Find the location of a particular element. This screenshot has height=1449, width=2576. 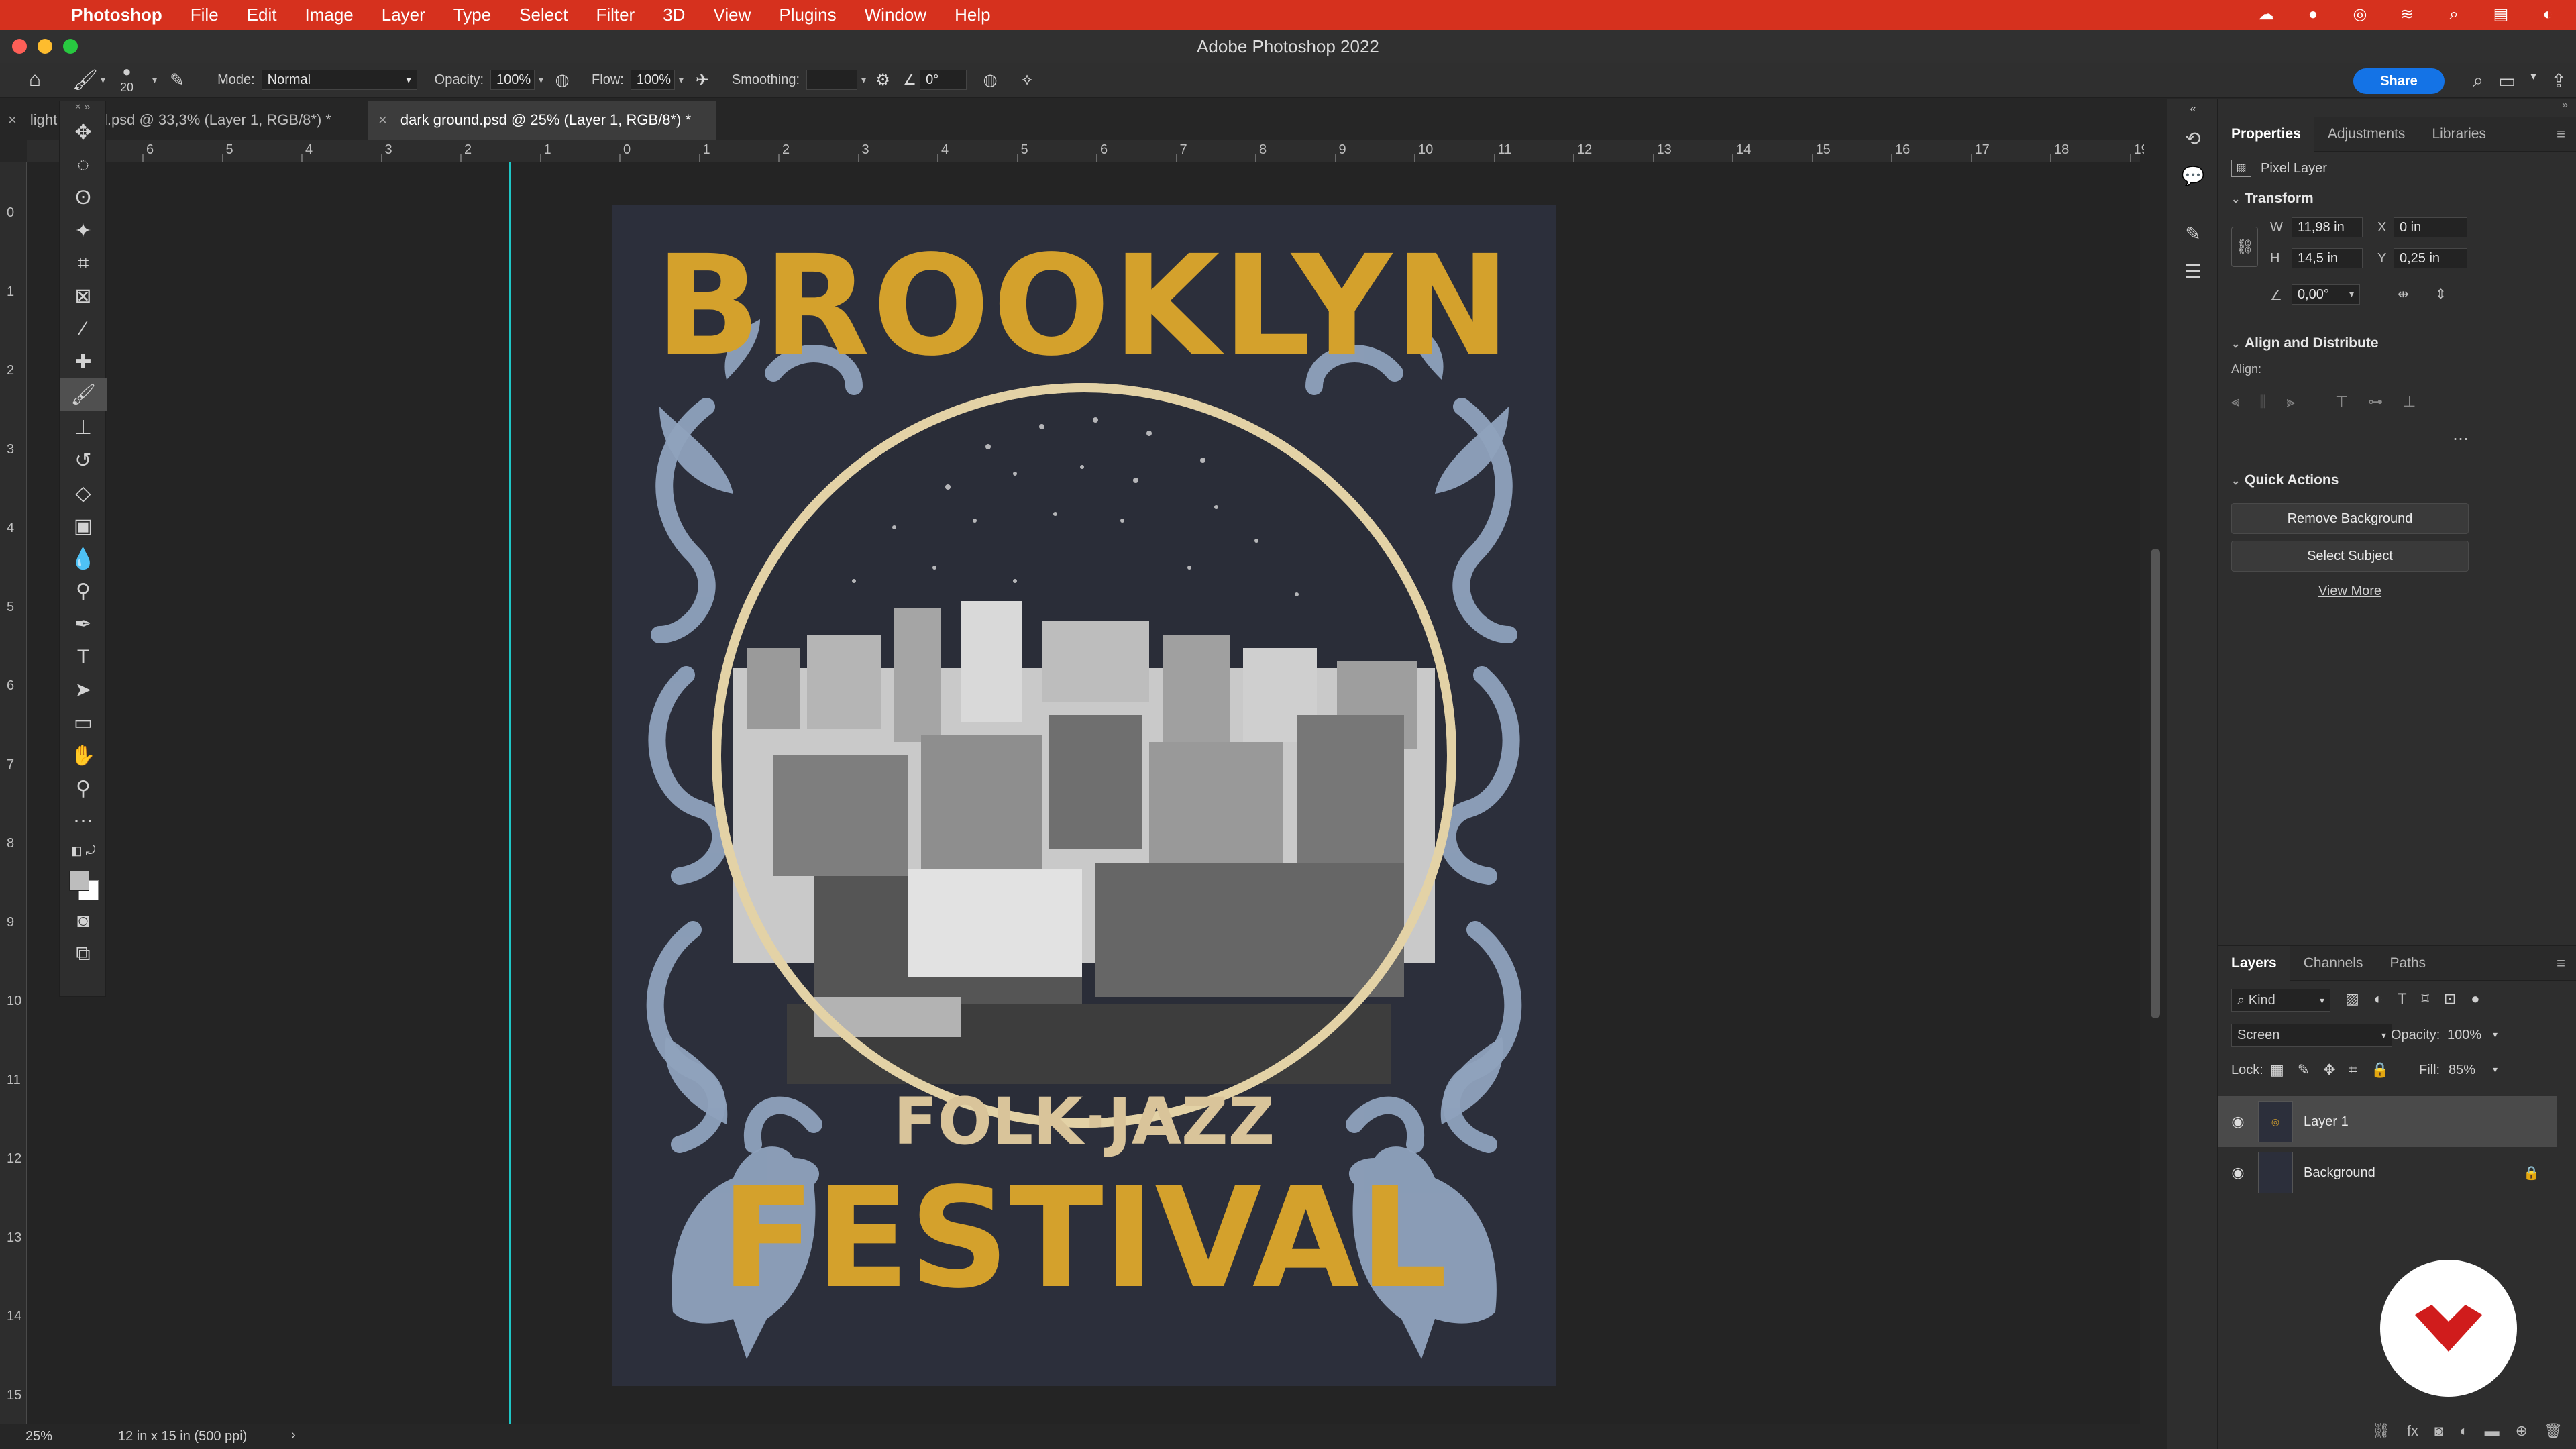

more-options-icon: ⋯ is located at coordinates (2461, 439).